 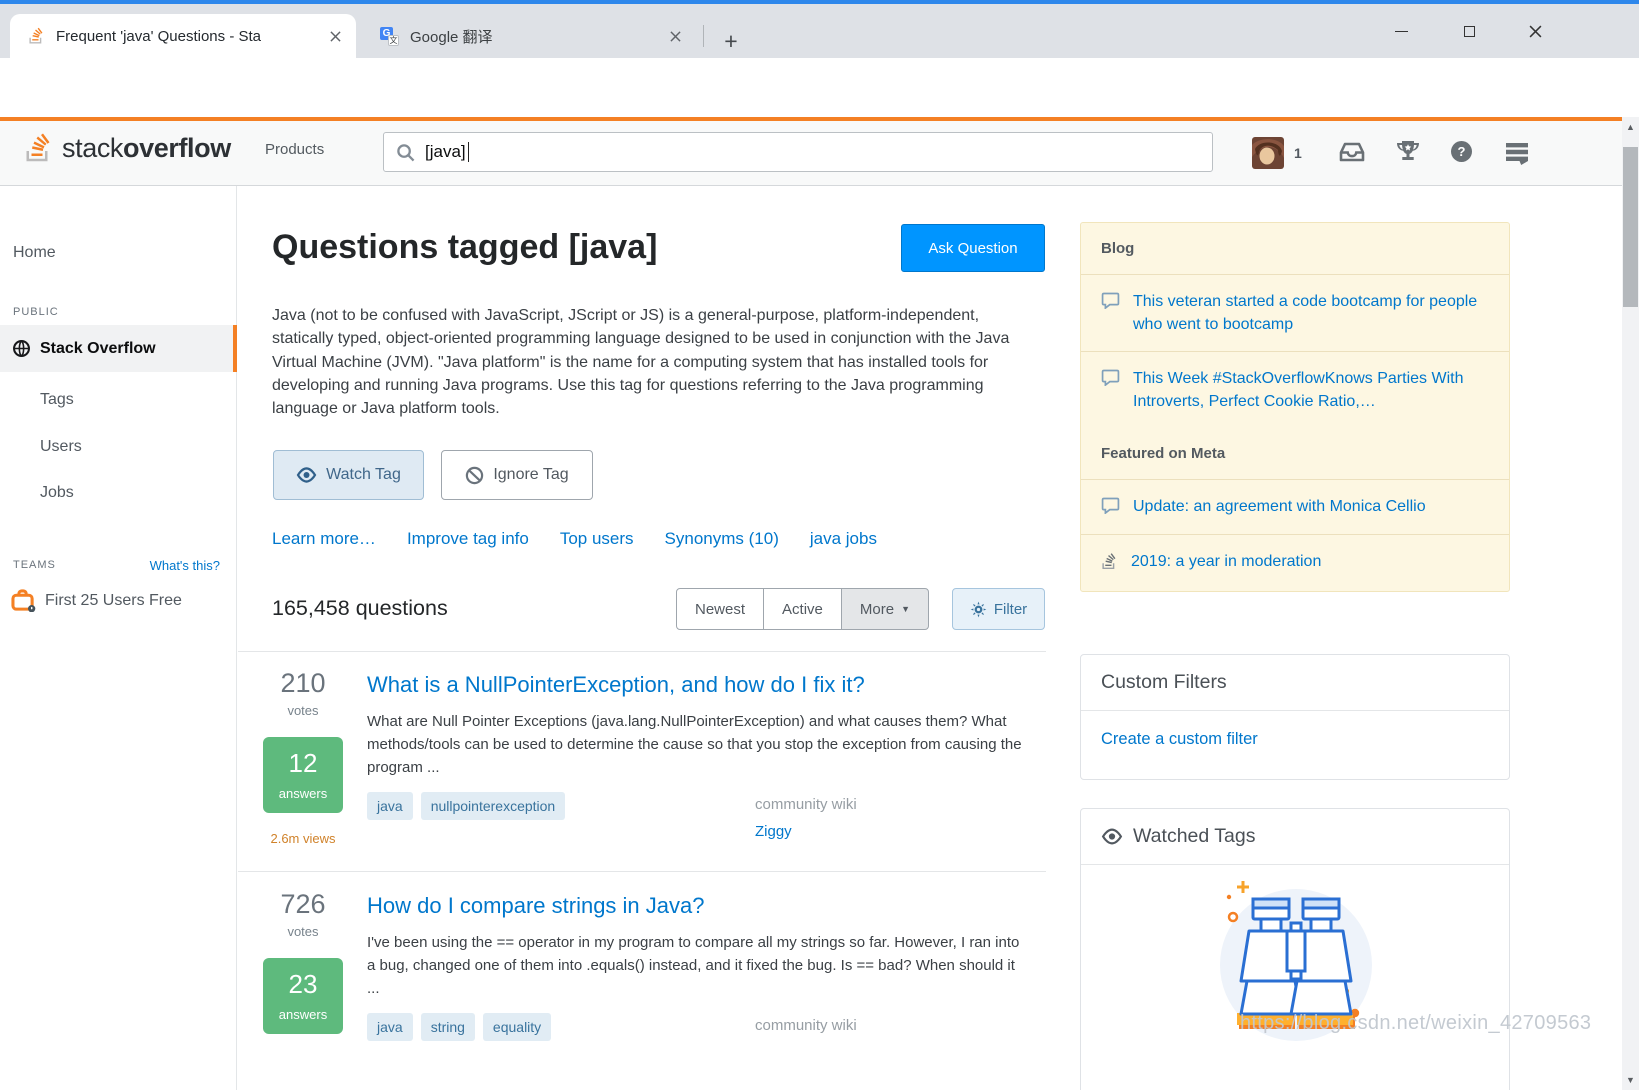 What do you see at coordinates (36, 35) in the screenshot?
I see `stackoverflow-favicon` at bounding box center [36, 35].